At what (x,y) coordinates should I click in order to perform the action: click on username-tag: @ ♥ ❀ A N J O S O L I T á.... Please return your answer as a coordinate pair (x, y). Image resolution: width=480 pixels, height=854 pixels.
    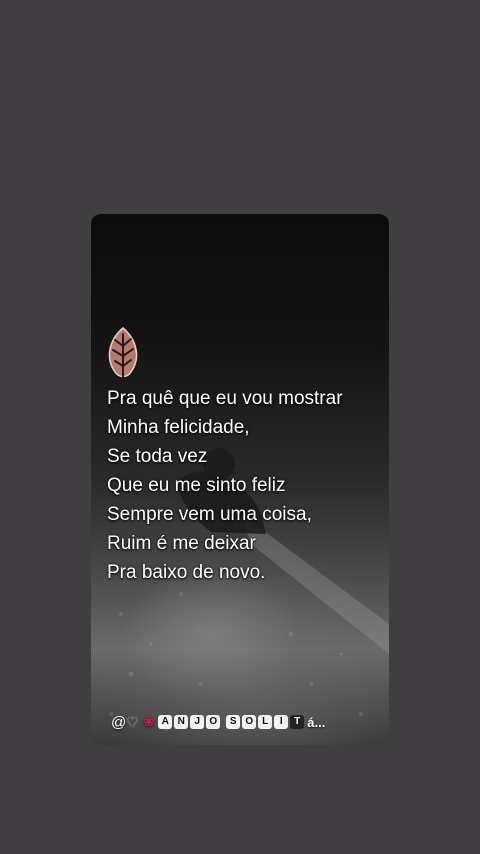
    Looking at the image, I should click on (218, 722).